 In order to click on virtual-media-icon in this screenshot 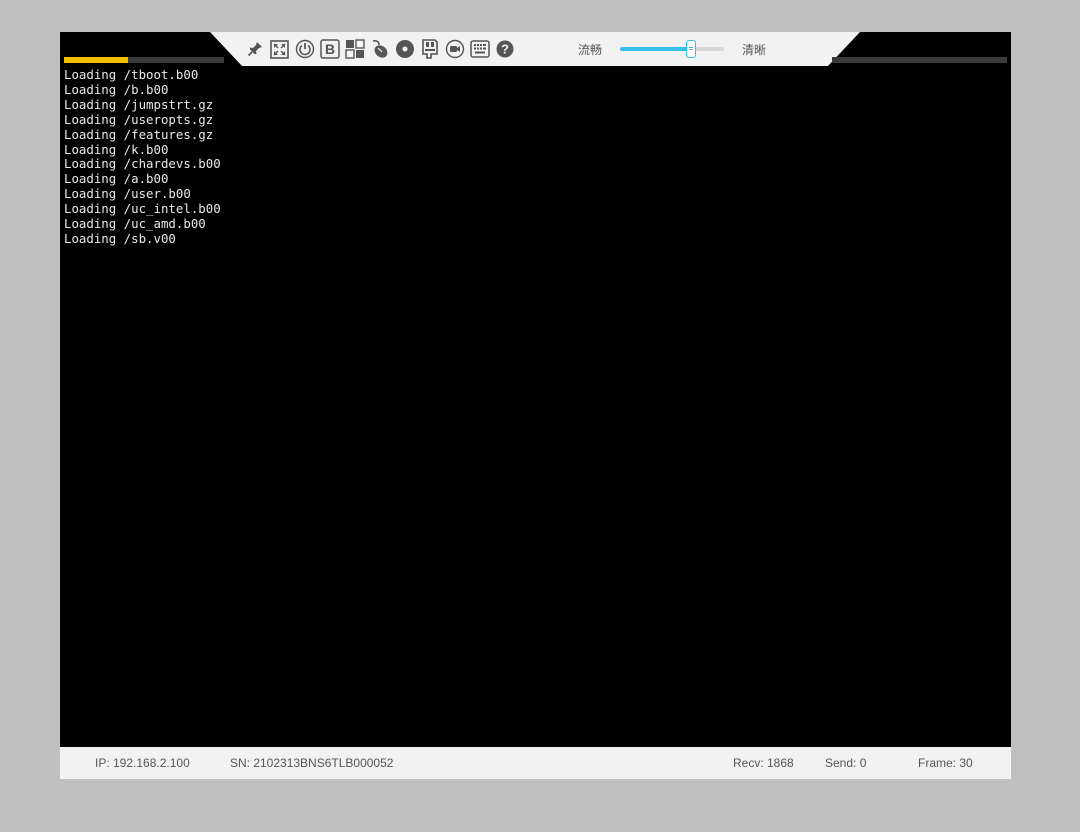, I will do `click(354, 49)`.